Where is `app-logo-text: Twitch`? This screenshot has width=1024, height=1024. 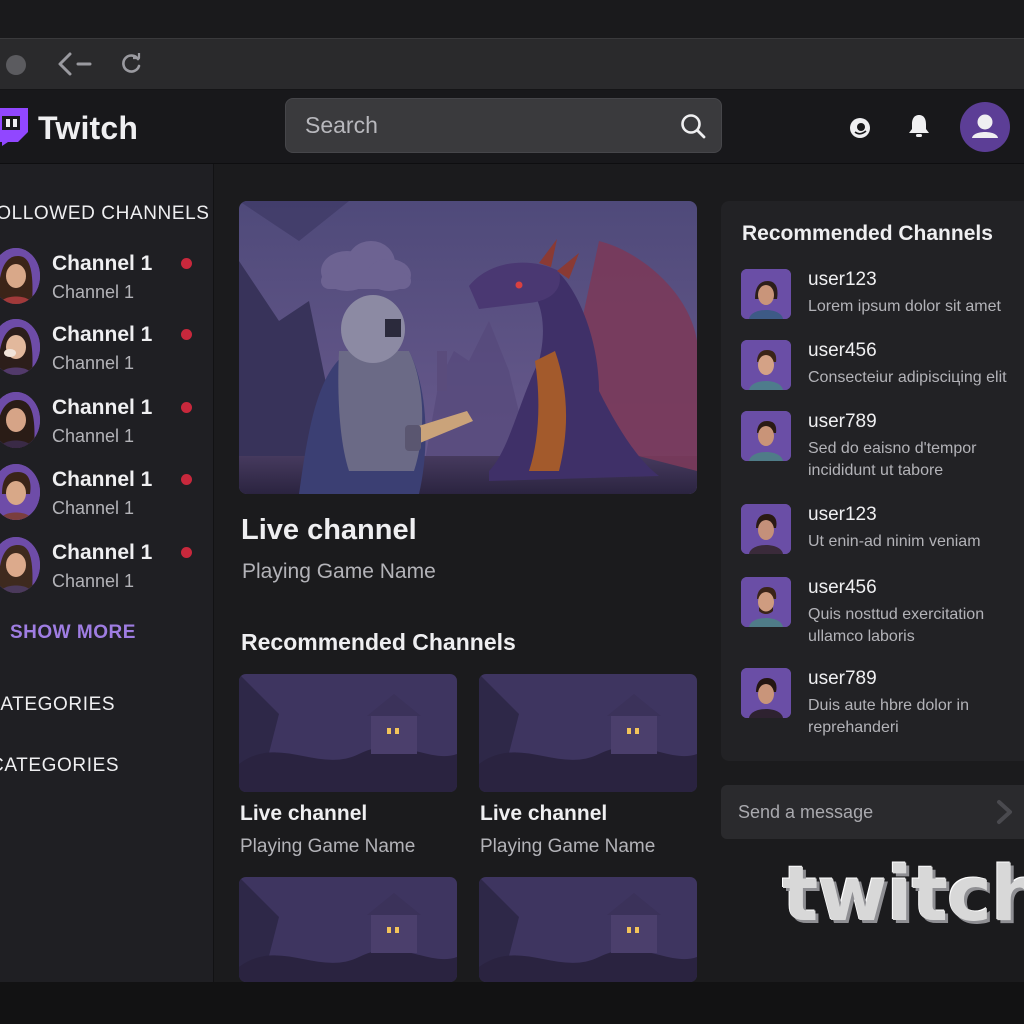 app-logo-text: Twitch is located at coordinates (88, 128).